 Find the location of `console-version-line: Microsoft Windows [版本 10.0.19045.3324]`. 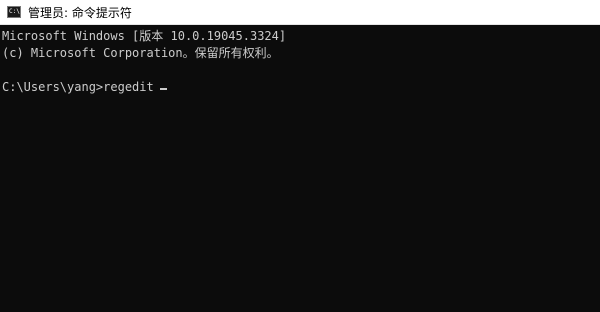

console-version-line: Microsoft Windows [版本 10.0.19045.3324] is located at coordinates (144, 36).